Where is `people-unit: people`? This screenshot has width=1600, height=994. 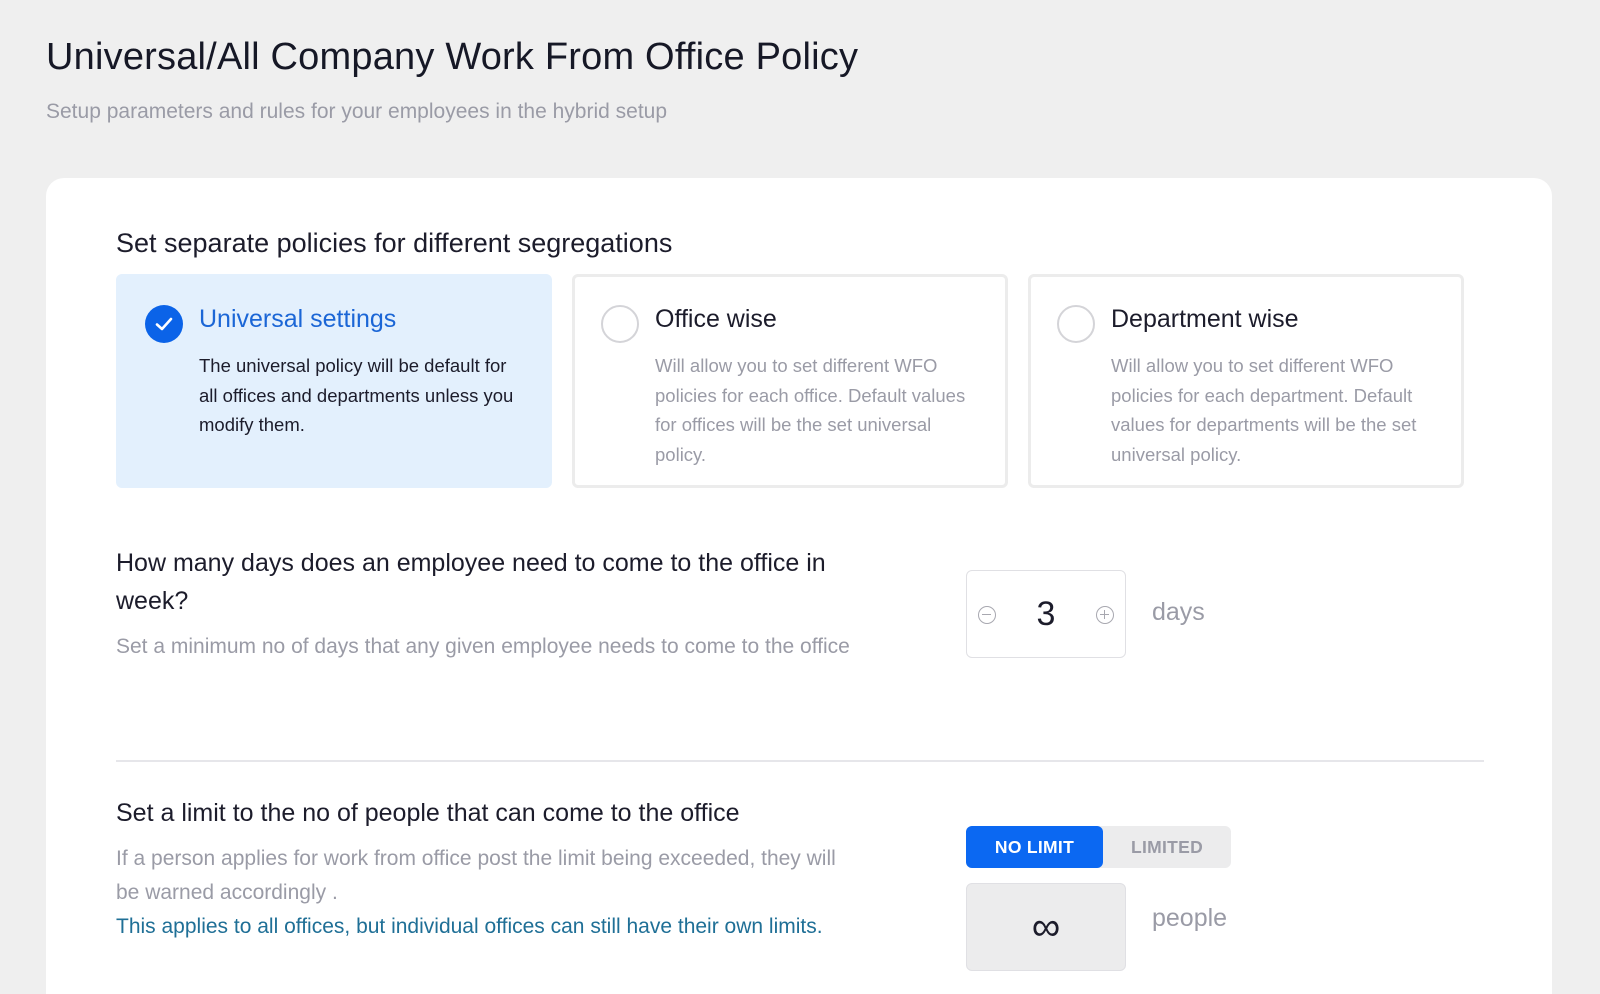
people-unit: people is located at coordinates (1190, 918).